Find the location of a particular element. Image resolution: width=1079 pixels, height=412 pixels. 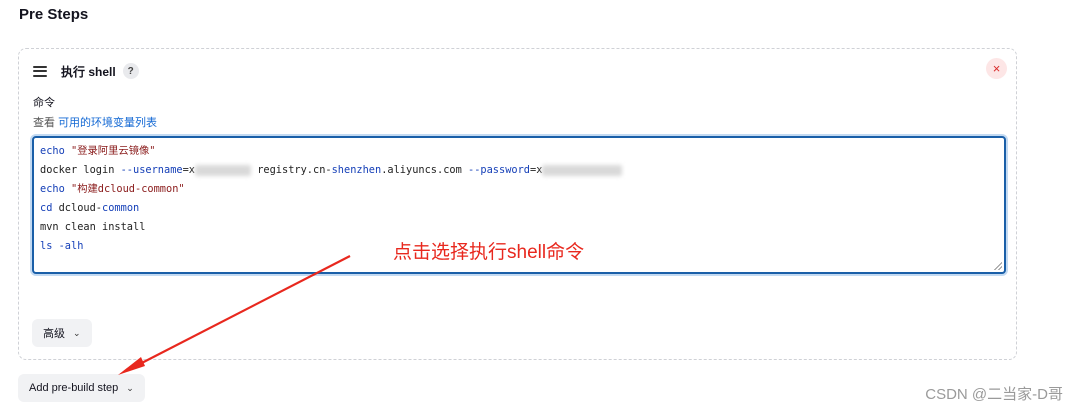

add-pre-build-step-button: Add pre-build step ⌄ is located at coordinates (81, 388).